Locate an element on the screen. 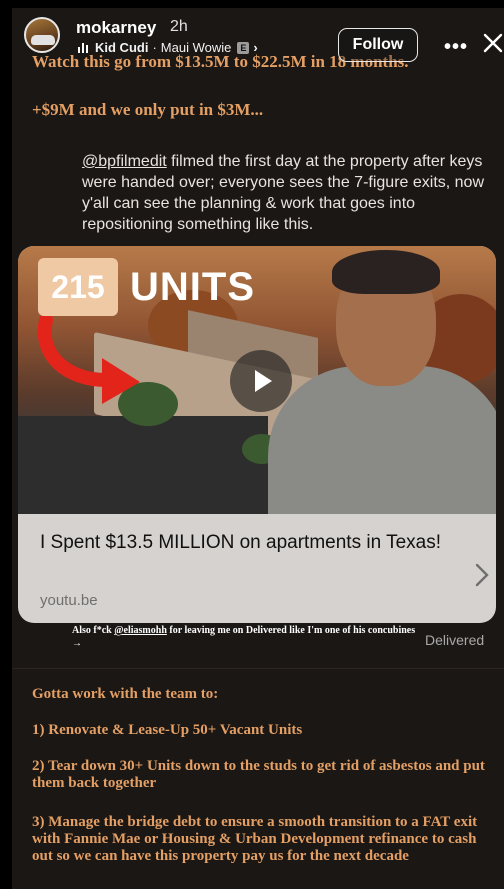 The height and width of the screenshot is (889, 504). more-icon: ••• is located at coordinates (456, 47).